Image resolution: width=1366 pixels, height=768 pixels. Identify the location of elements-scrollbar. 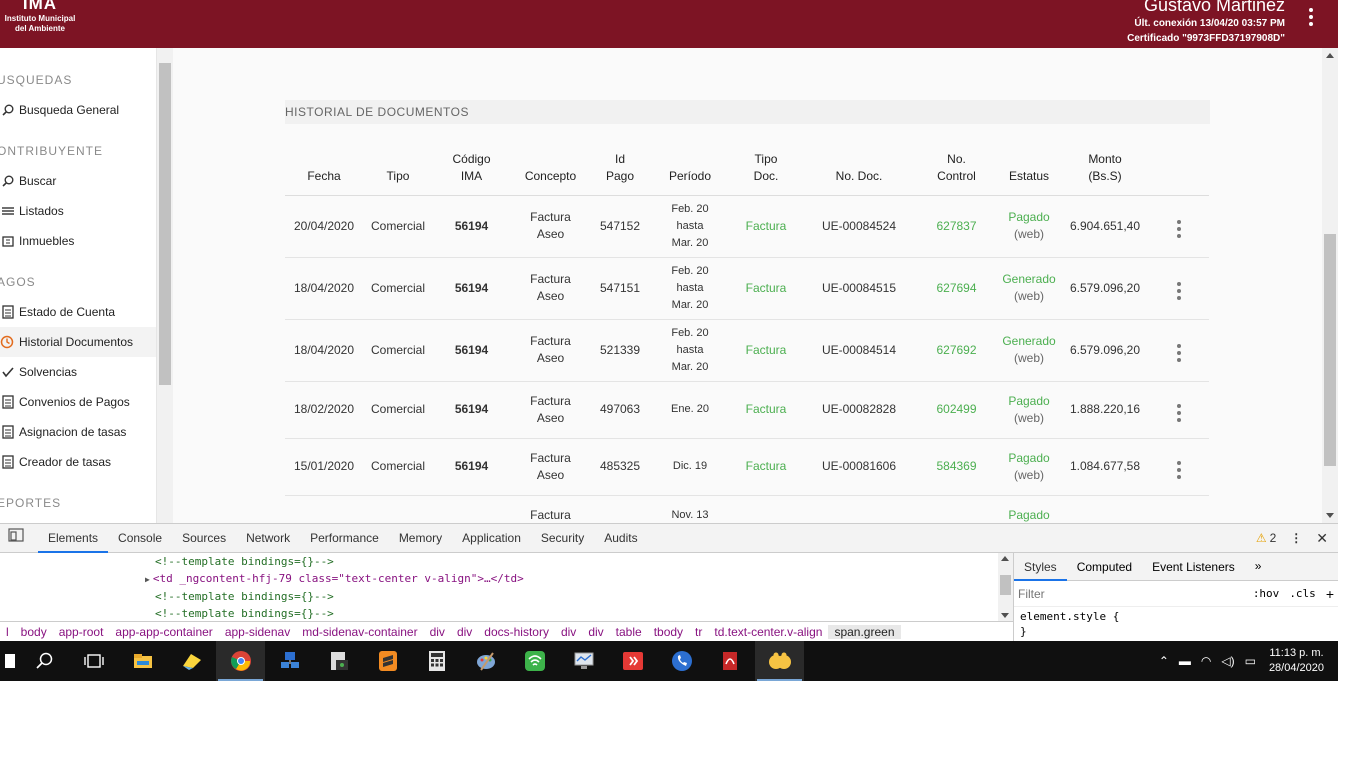
(1005, 587).